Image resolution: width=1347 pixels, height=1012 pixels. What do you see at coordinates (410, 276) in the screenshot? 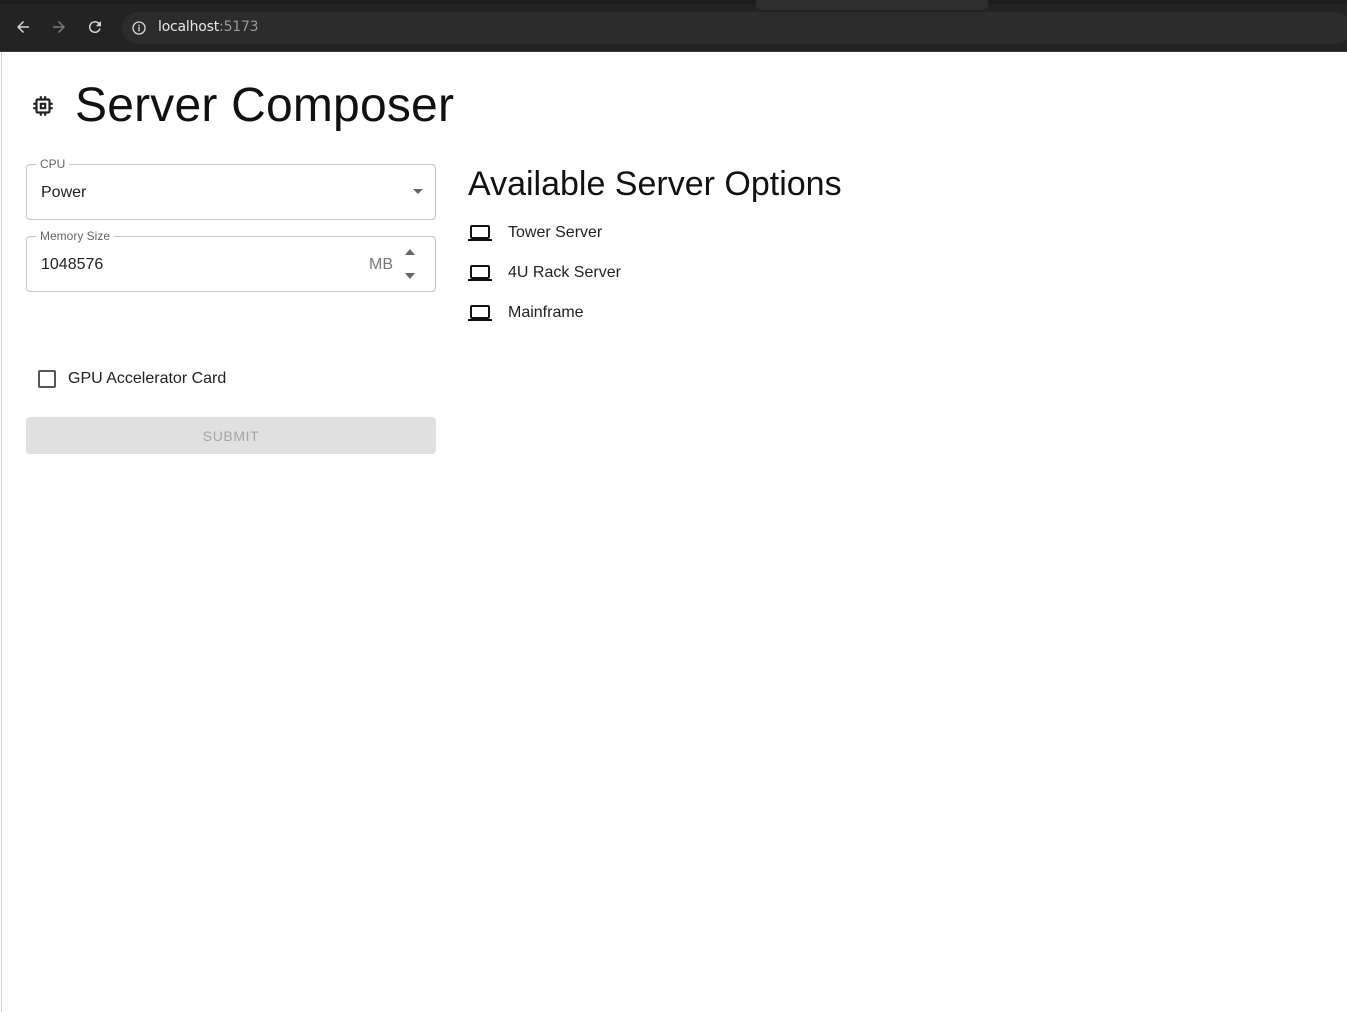
I see `decrement-arrow-icon` at bounding box center [410, 276].